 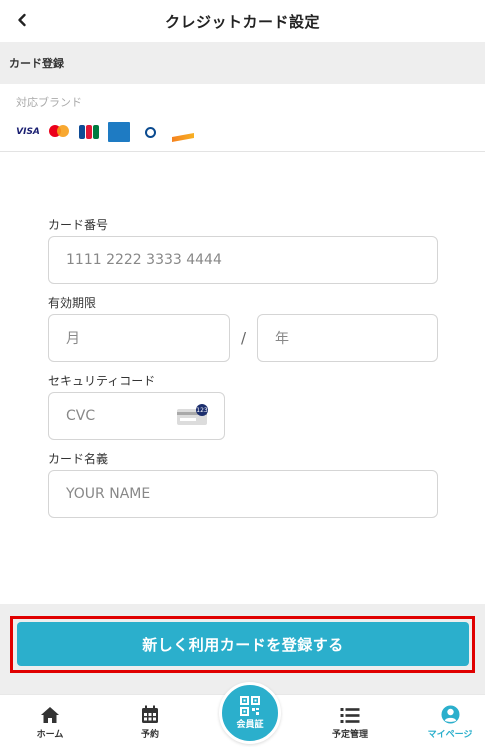 I want to click on app-header: クレジットカード設定, so click(x=242, y=21).